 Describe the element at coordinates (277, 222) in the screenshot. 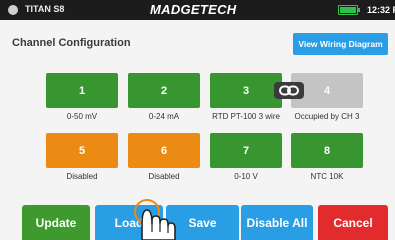

I see `disable-all-button: Disable All` at that location.